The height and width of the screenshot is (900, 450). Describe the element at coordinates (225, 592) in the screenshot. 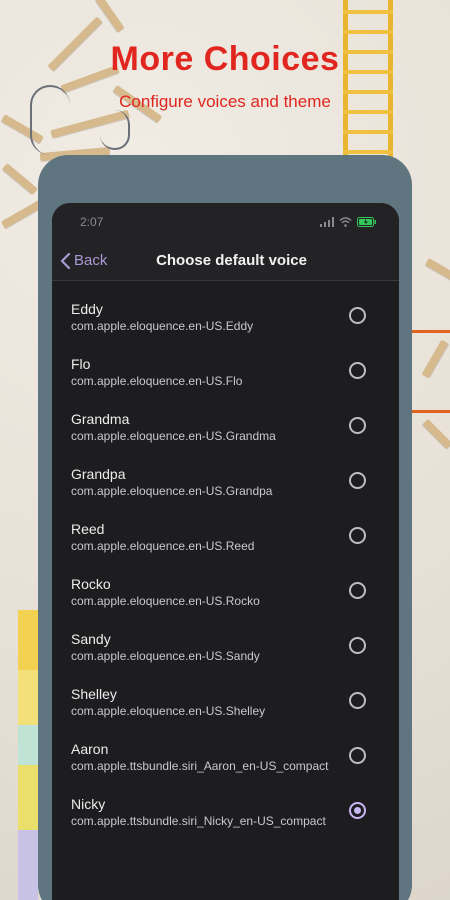

I see `voice-row-rocko: Rocko com.apple.eloquence.en-US.Rocko` at that location.